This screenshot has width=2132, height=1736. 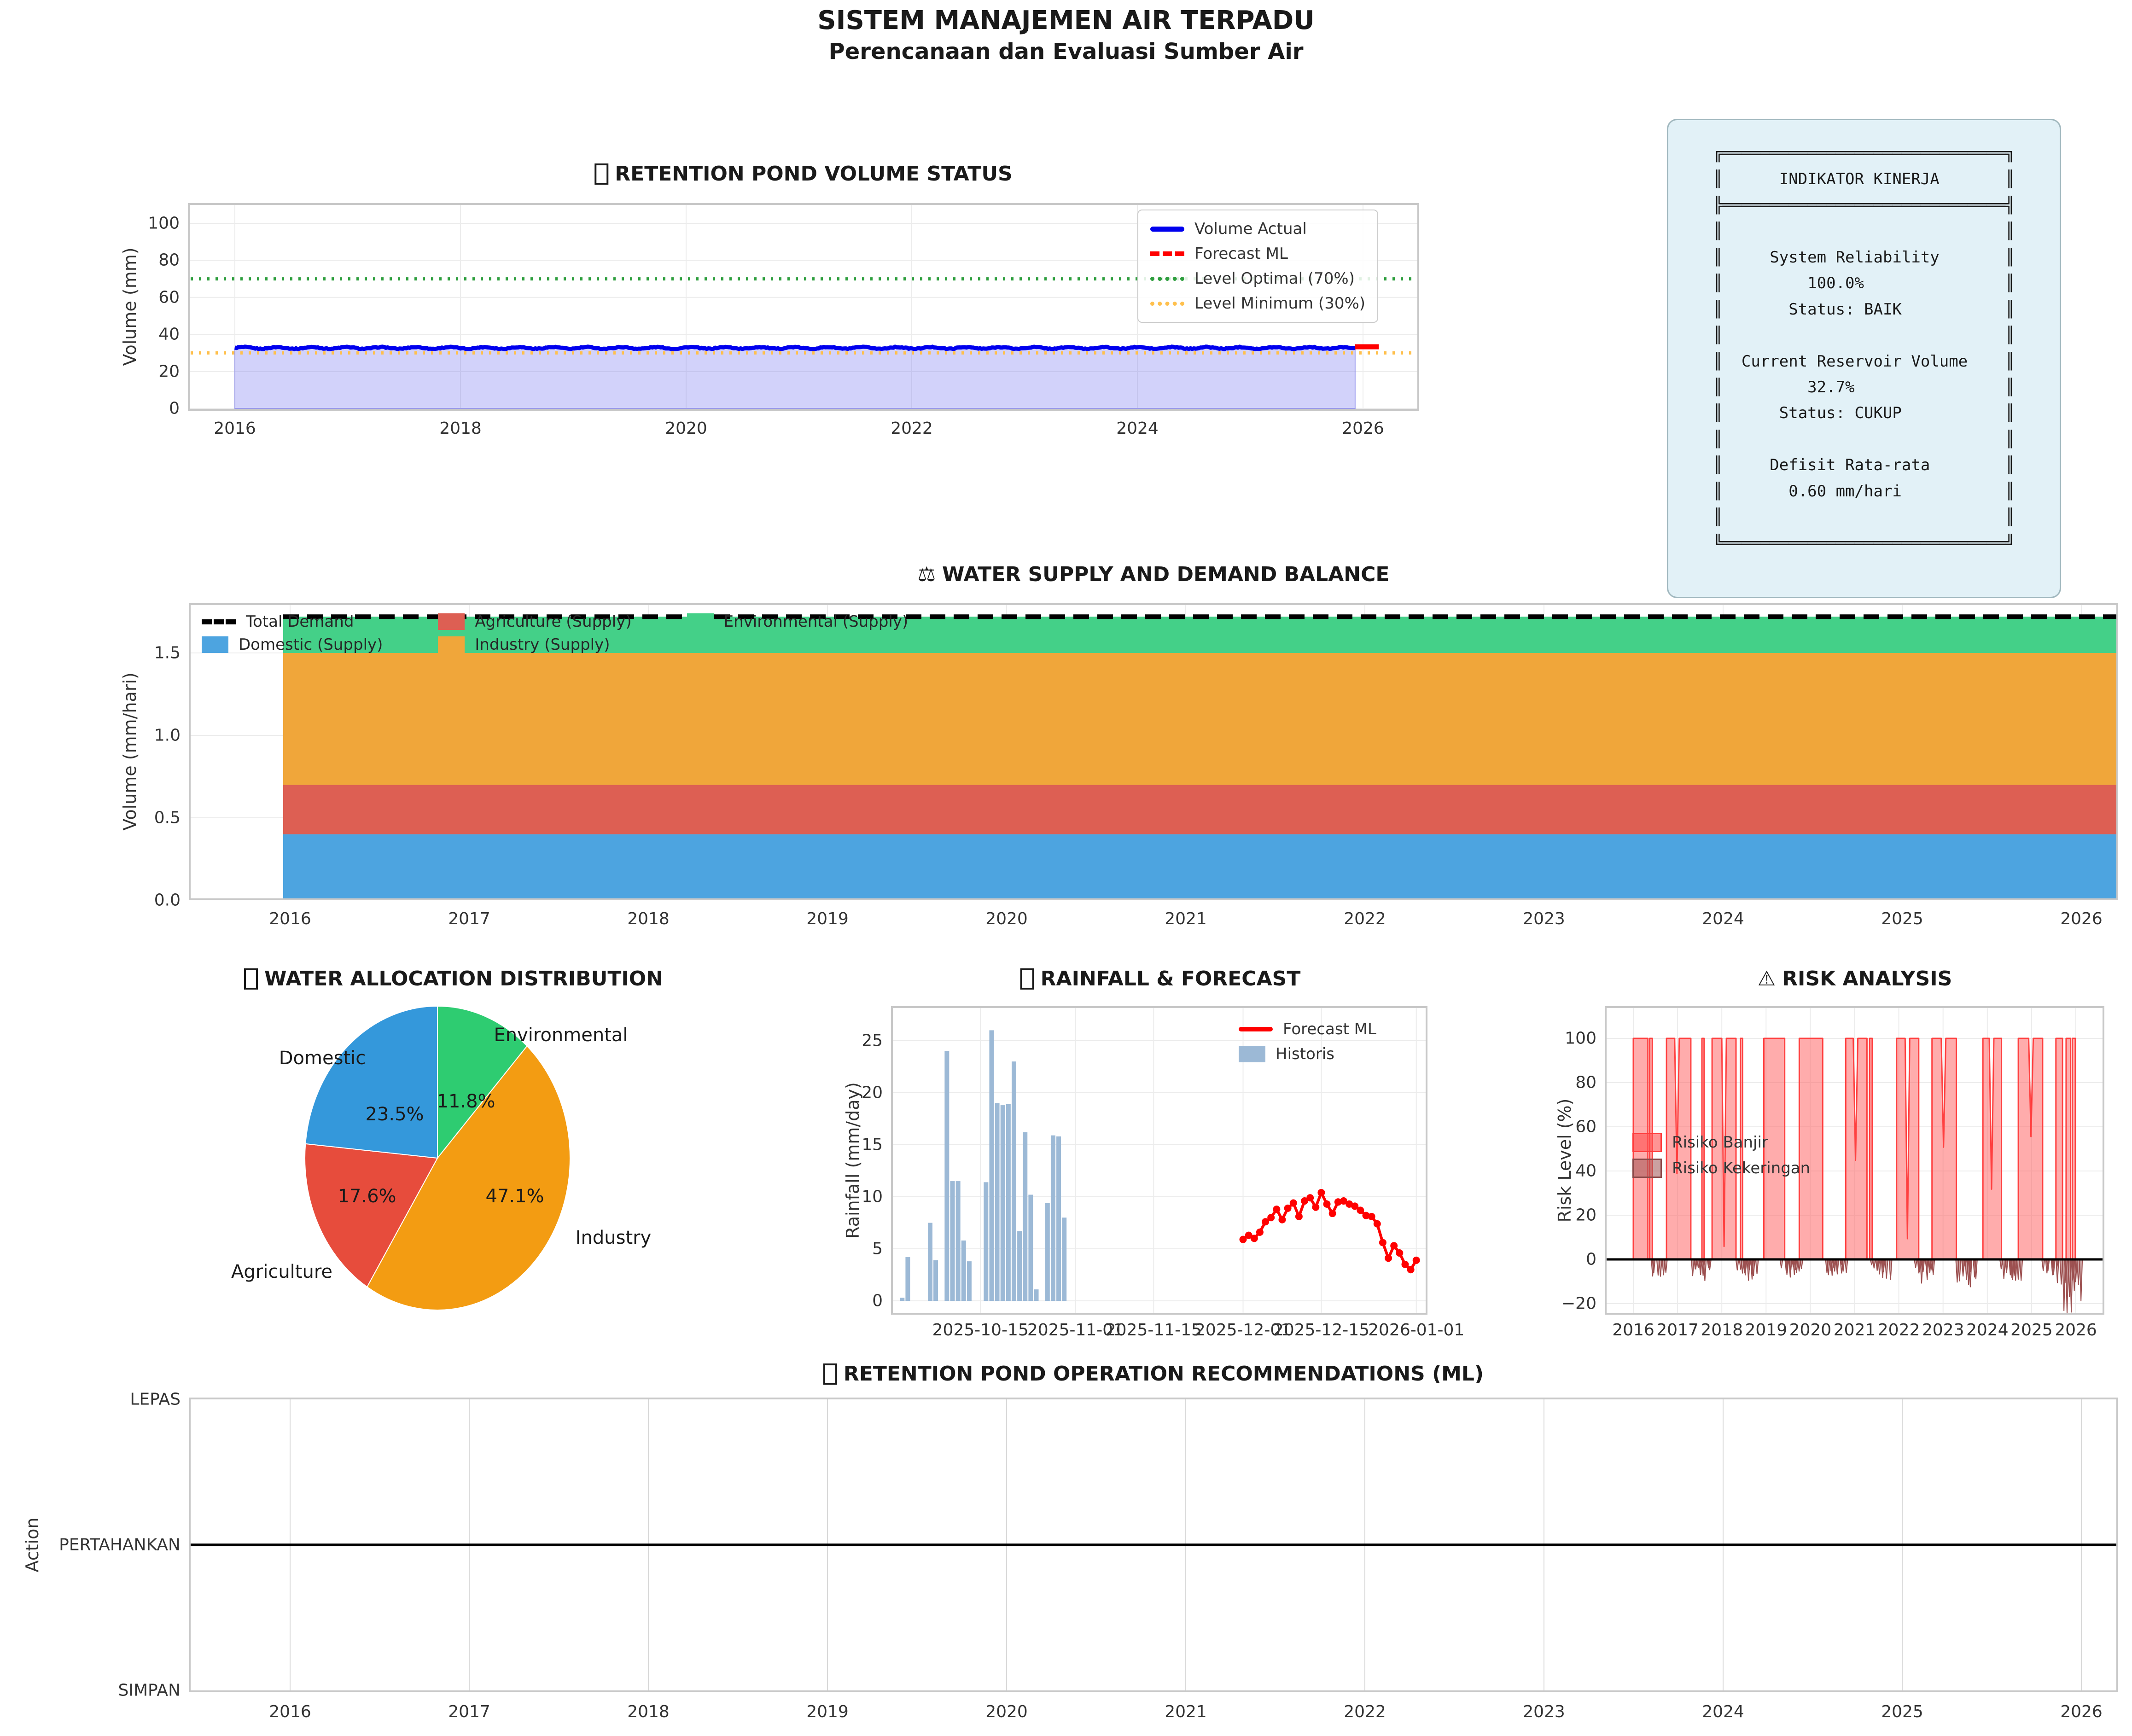 I want to click on indicator-line: ║ System Reliability ║, so click(x=1864, y=257).